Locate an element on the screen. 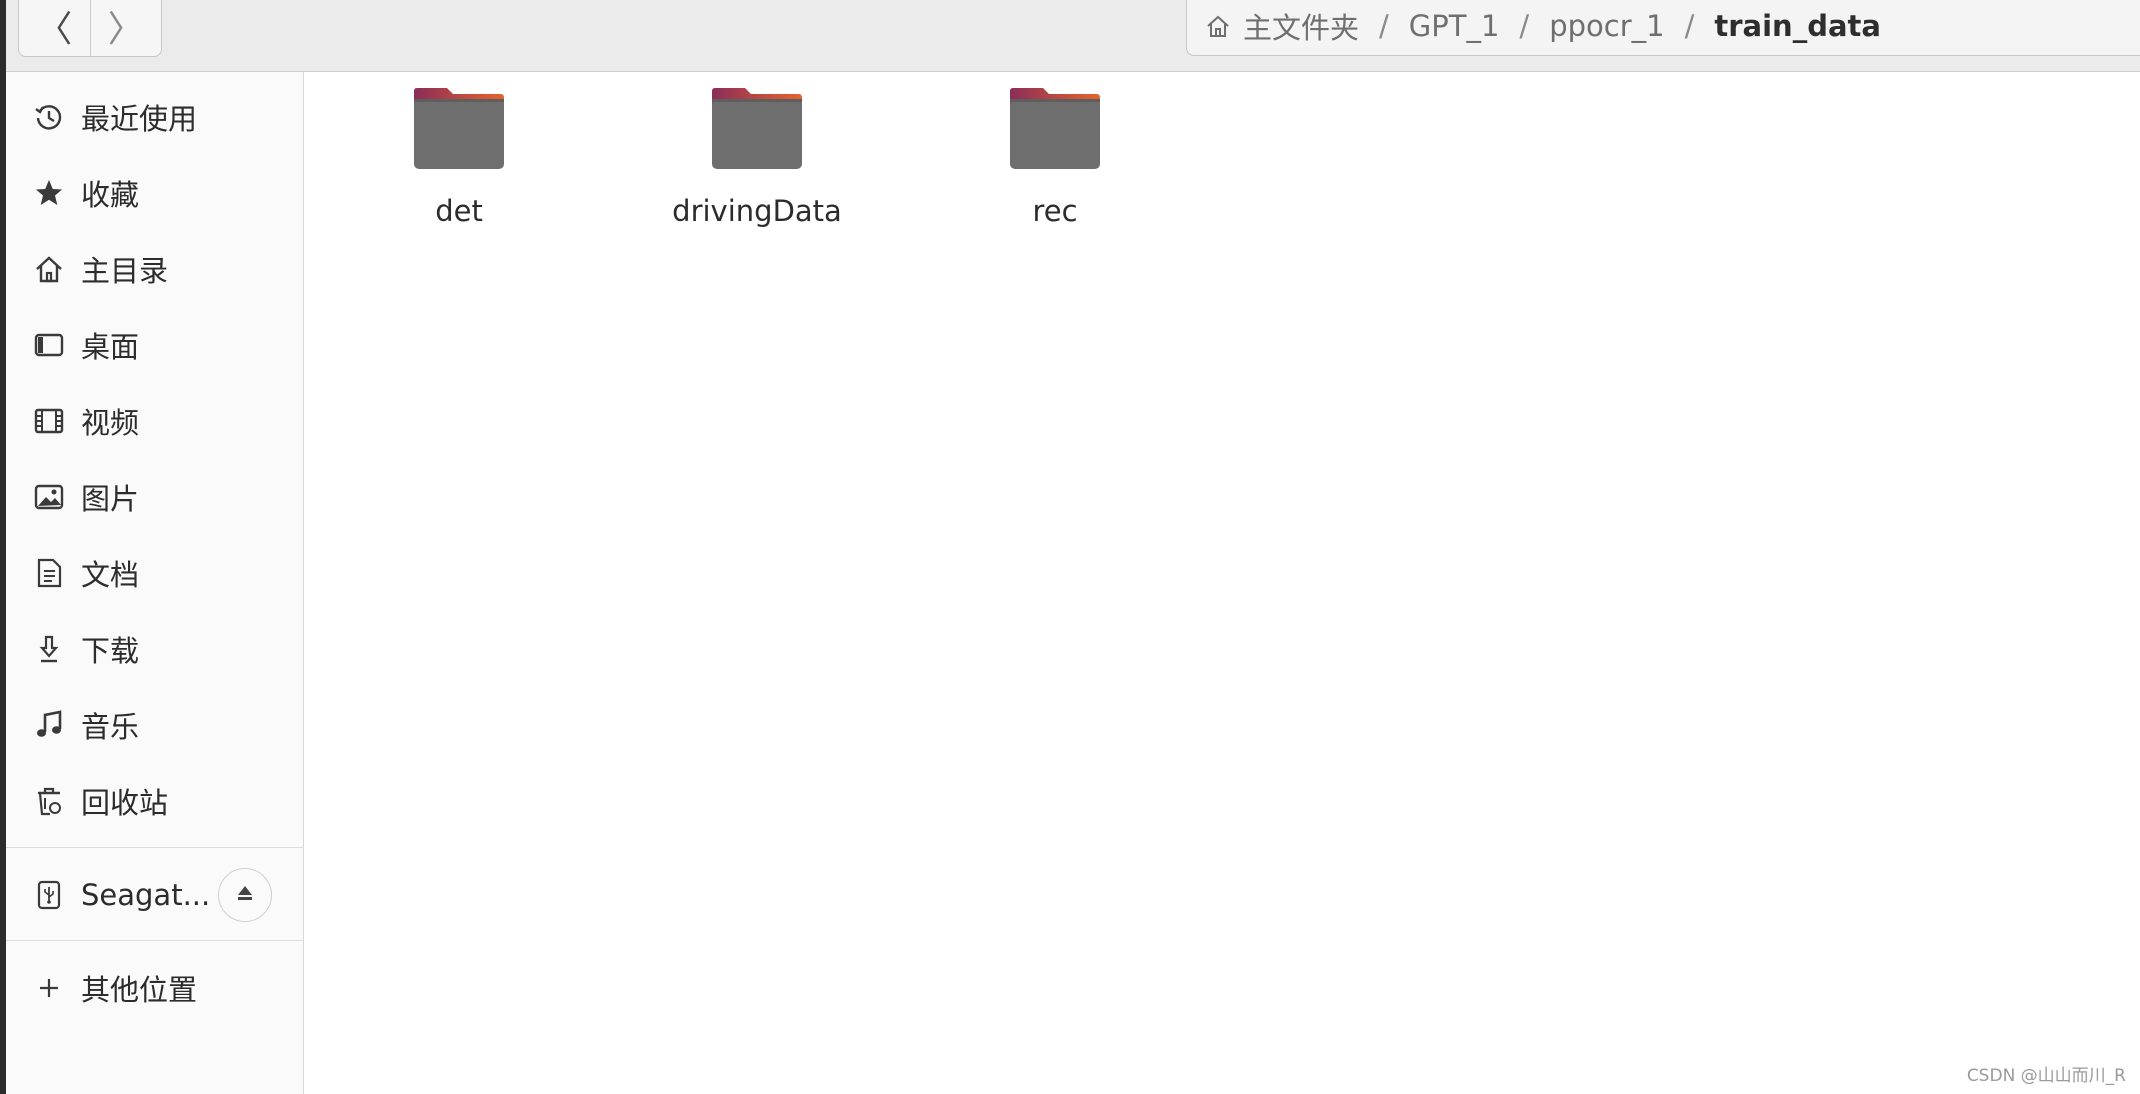 This screenshot has height=1094, width=2140. folder-item: rec is located at coordinates (1055, 161).